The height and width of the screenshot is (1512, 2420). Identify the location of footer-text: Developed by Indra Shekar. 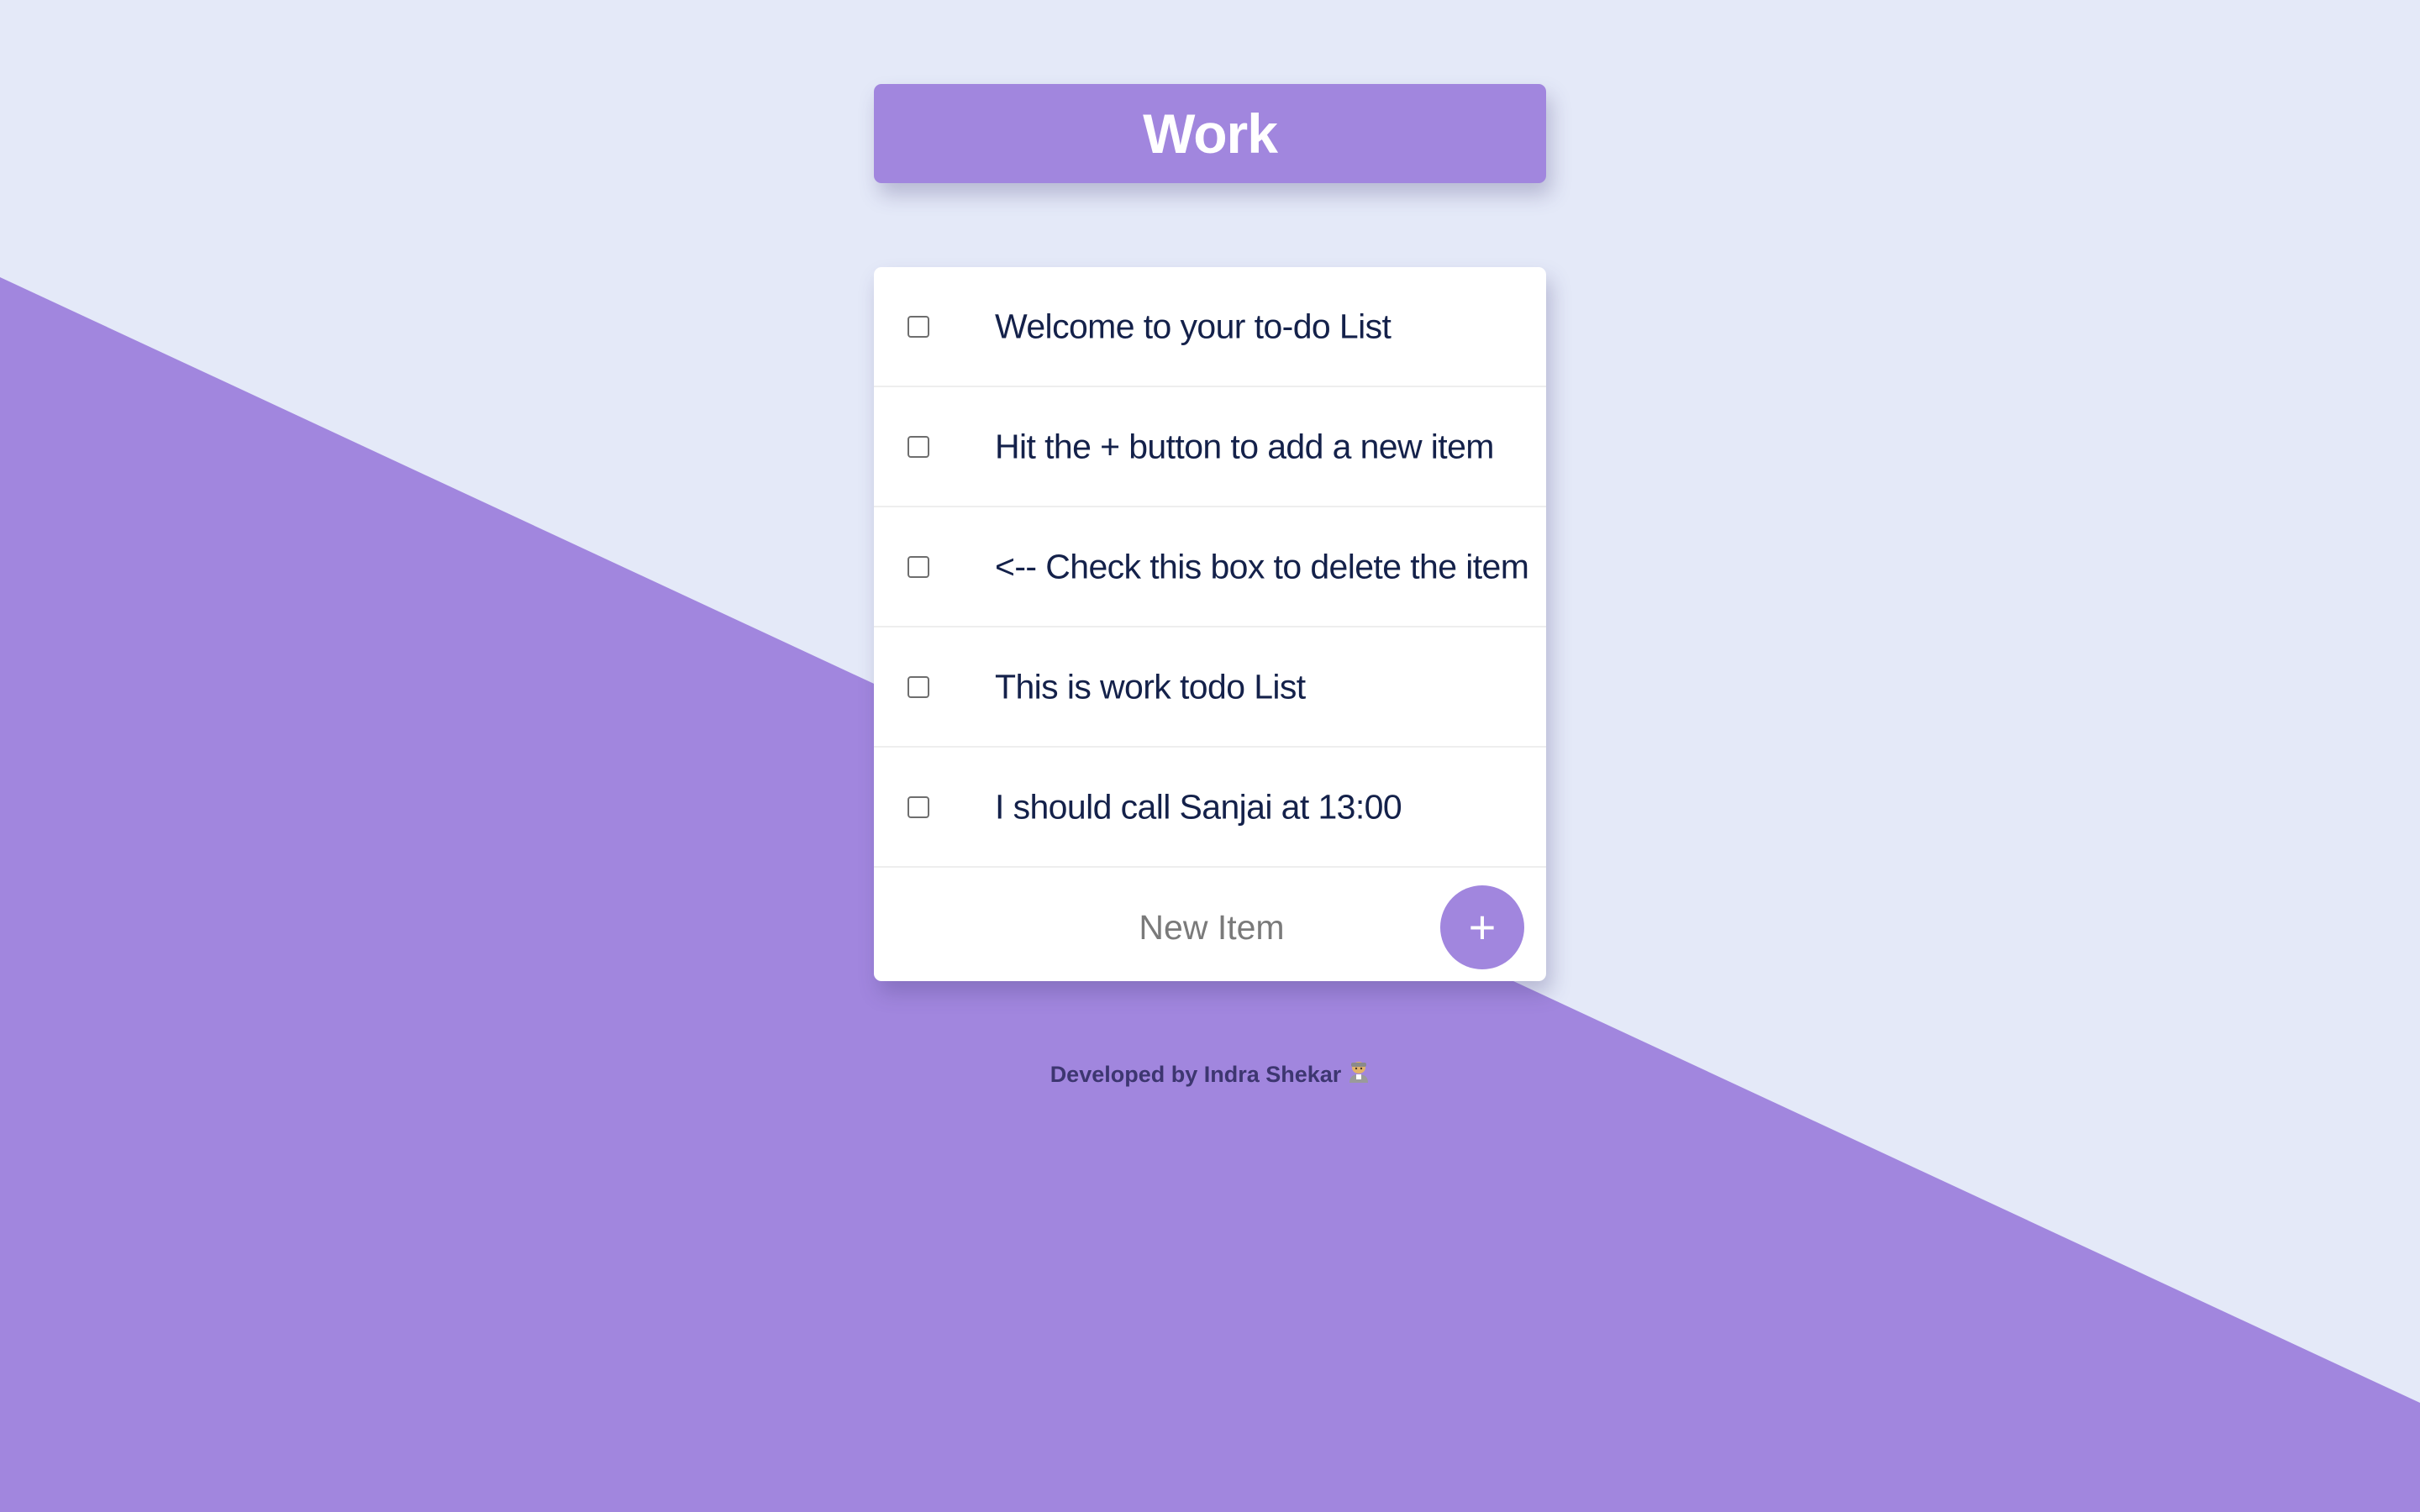
(1196, 1074).